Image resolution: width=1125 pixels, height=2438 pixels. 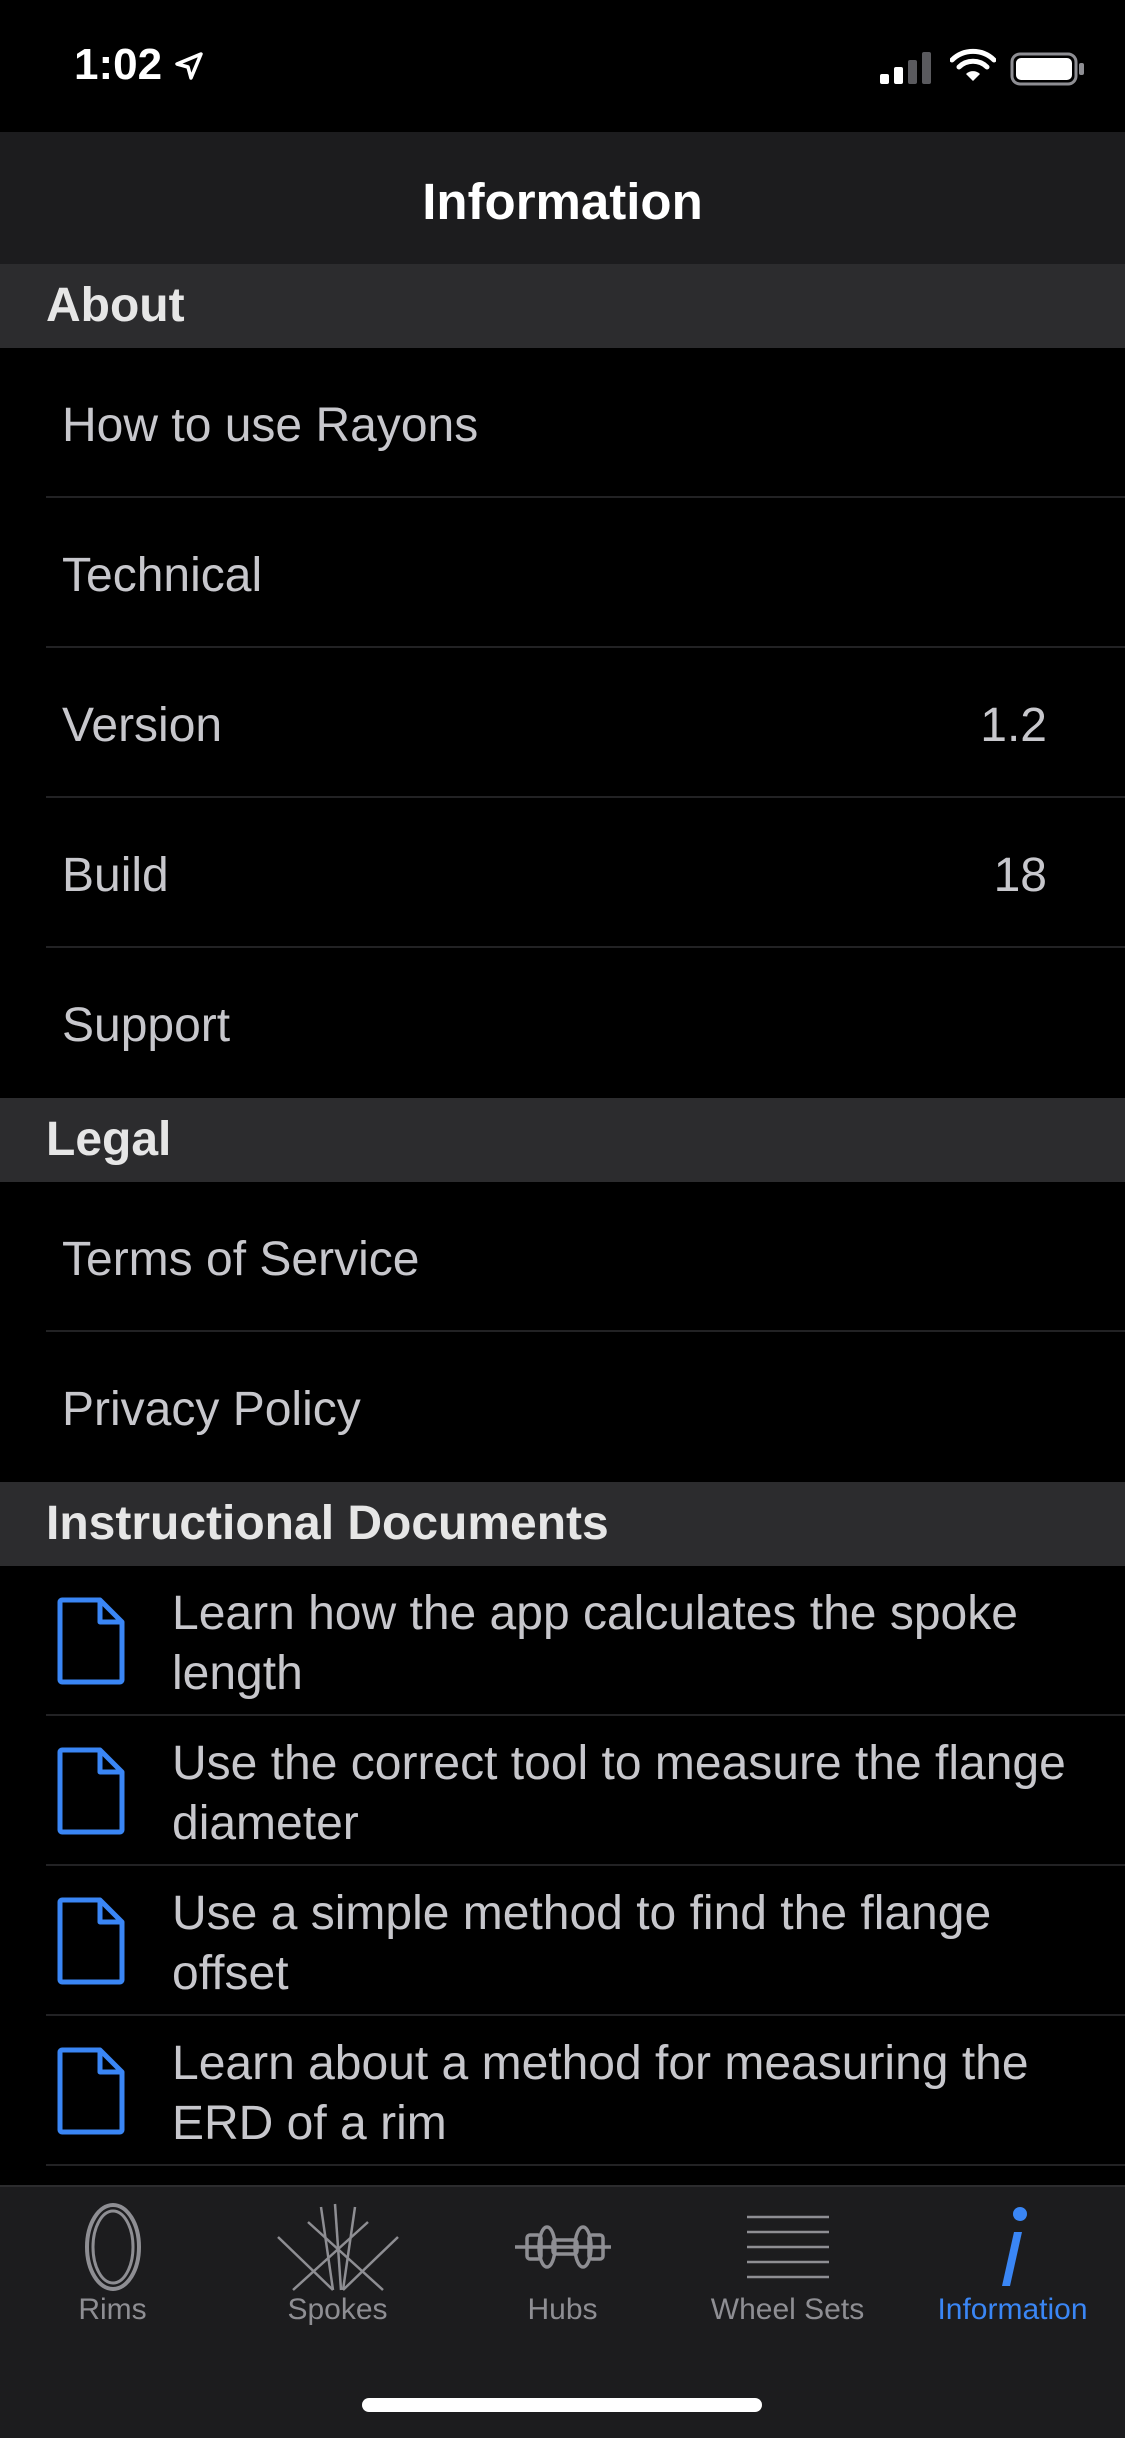 What do you see at coordinates (270, 425) in the screenshot?
I see `row-label: How to use Rayons` at bounding box center [270, 425].